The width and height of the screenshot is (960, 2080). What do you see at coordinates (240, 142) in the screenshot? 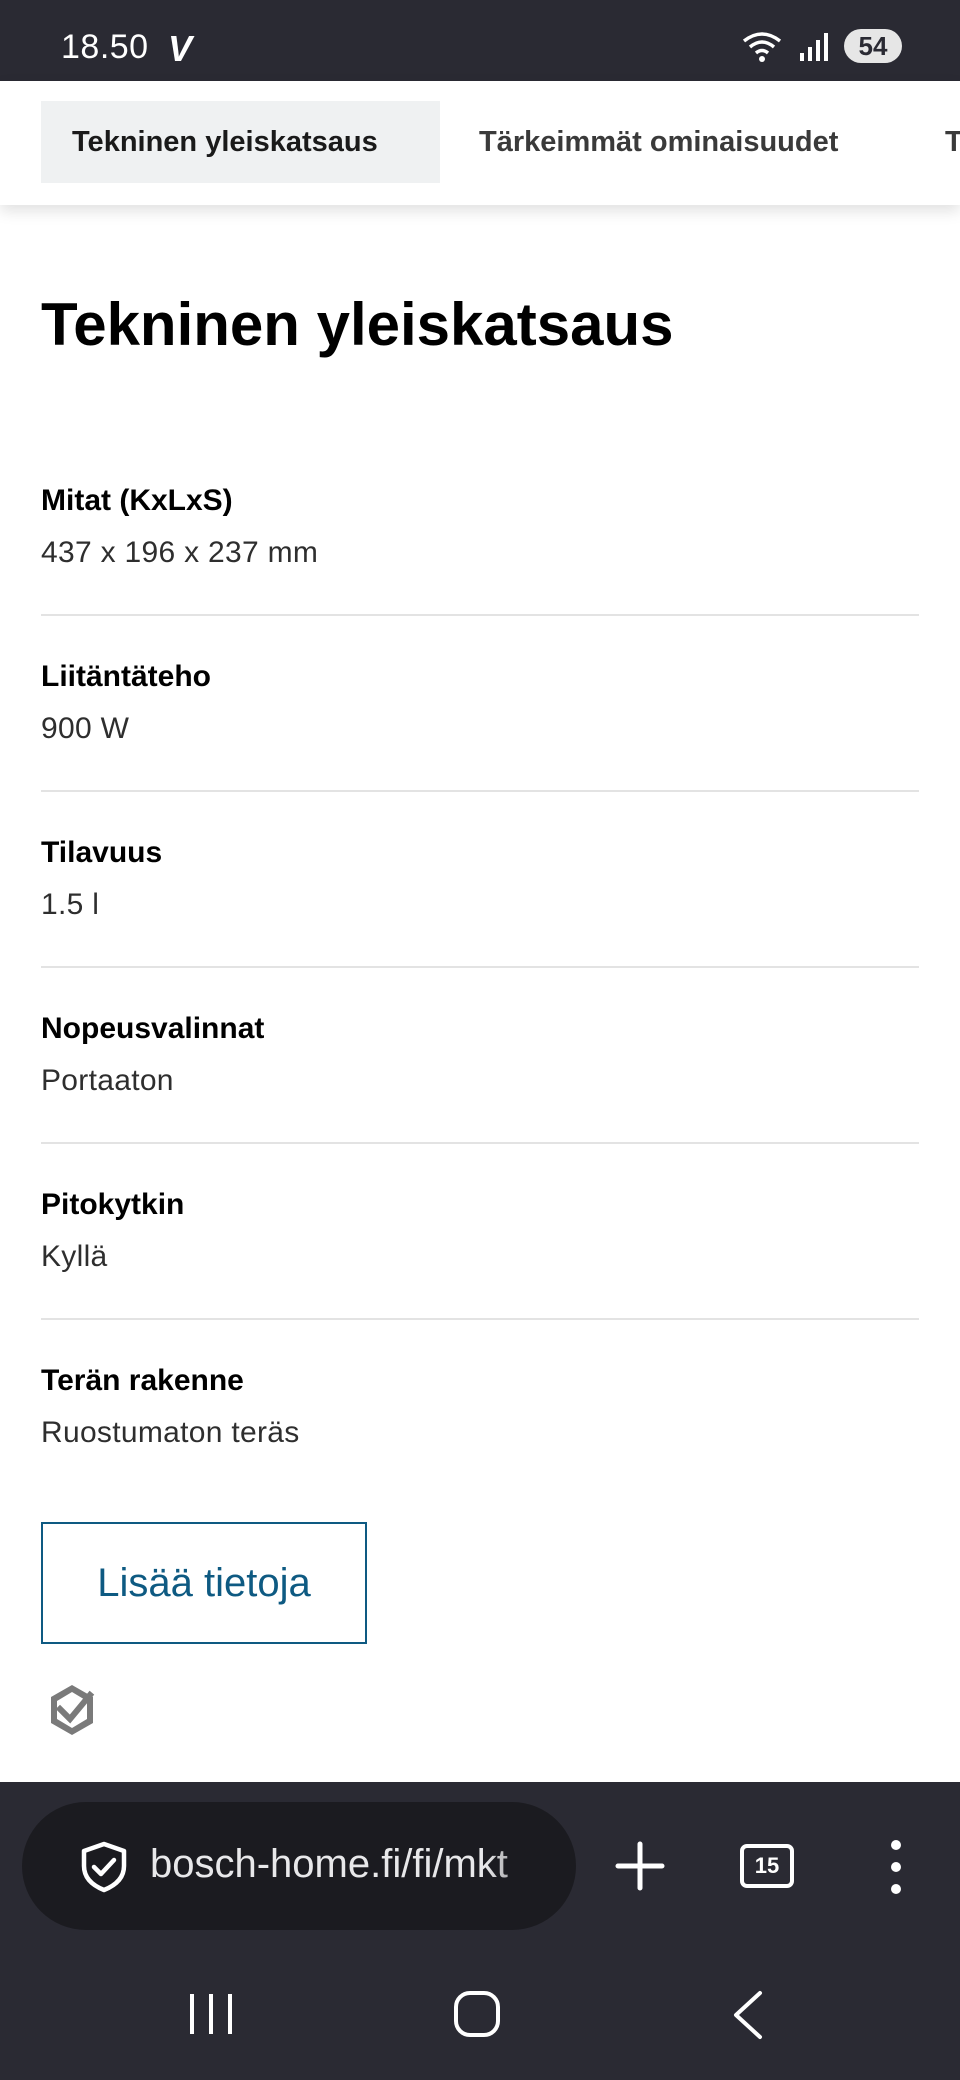
I see `tab-tekninen-yleiskatsaus: Tekninen yleiskatsaus` at bounding box center [240, 142].